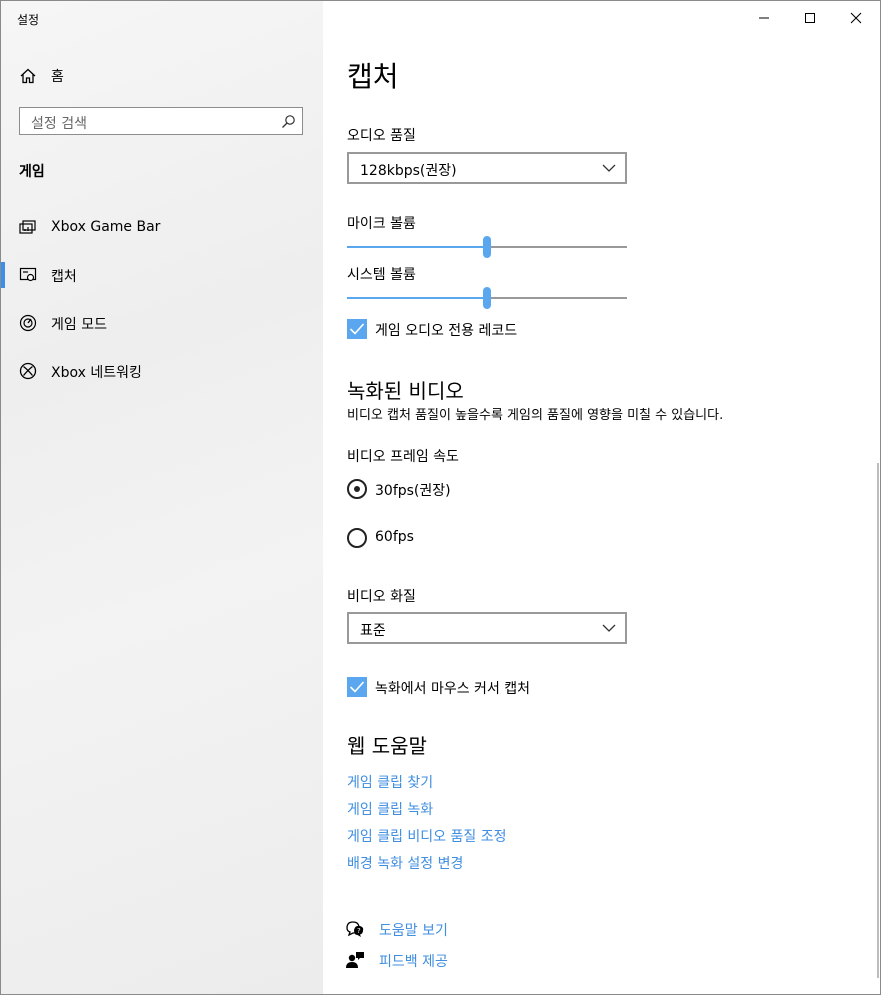  What do you see at coordinates (405, 863) in the screenshot?
I see `help-link-background-recording: 배경 녹화 설정 변경` at bounding box center [405, 863].